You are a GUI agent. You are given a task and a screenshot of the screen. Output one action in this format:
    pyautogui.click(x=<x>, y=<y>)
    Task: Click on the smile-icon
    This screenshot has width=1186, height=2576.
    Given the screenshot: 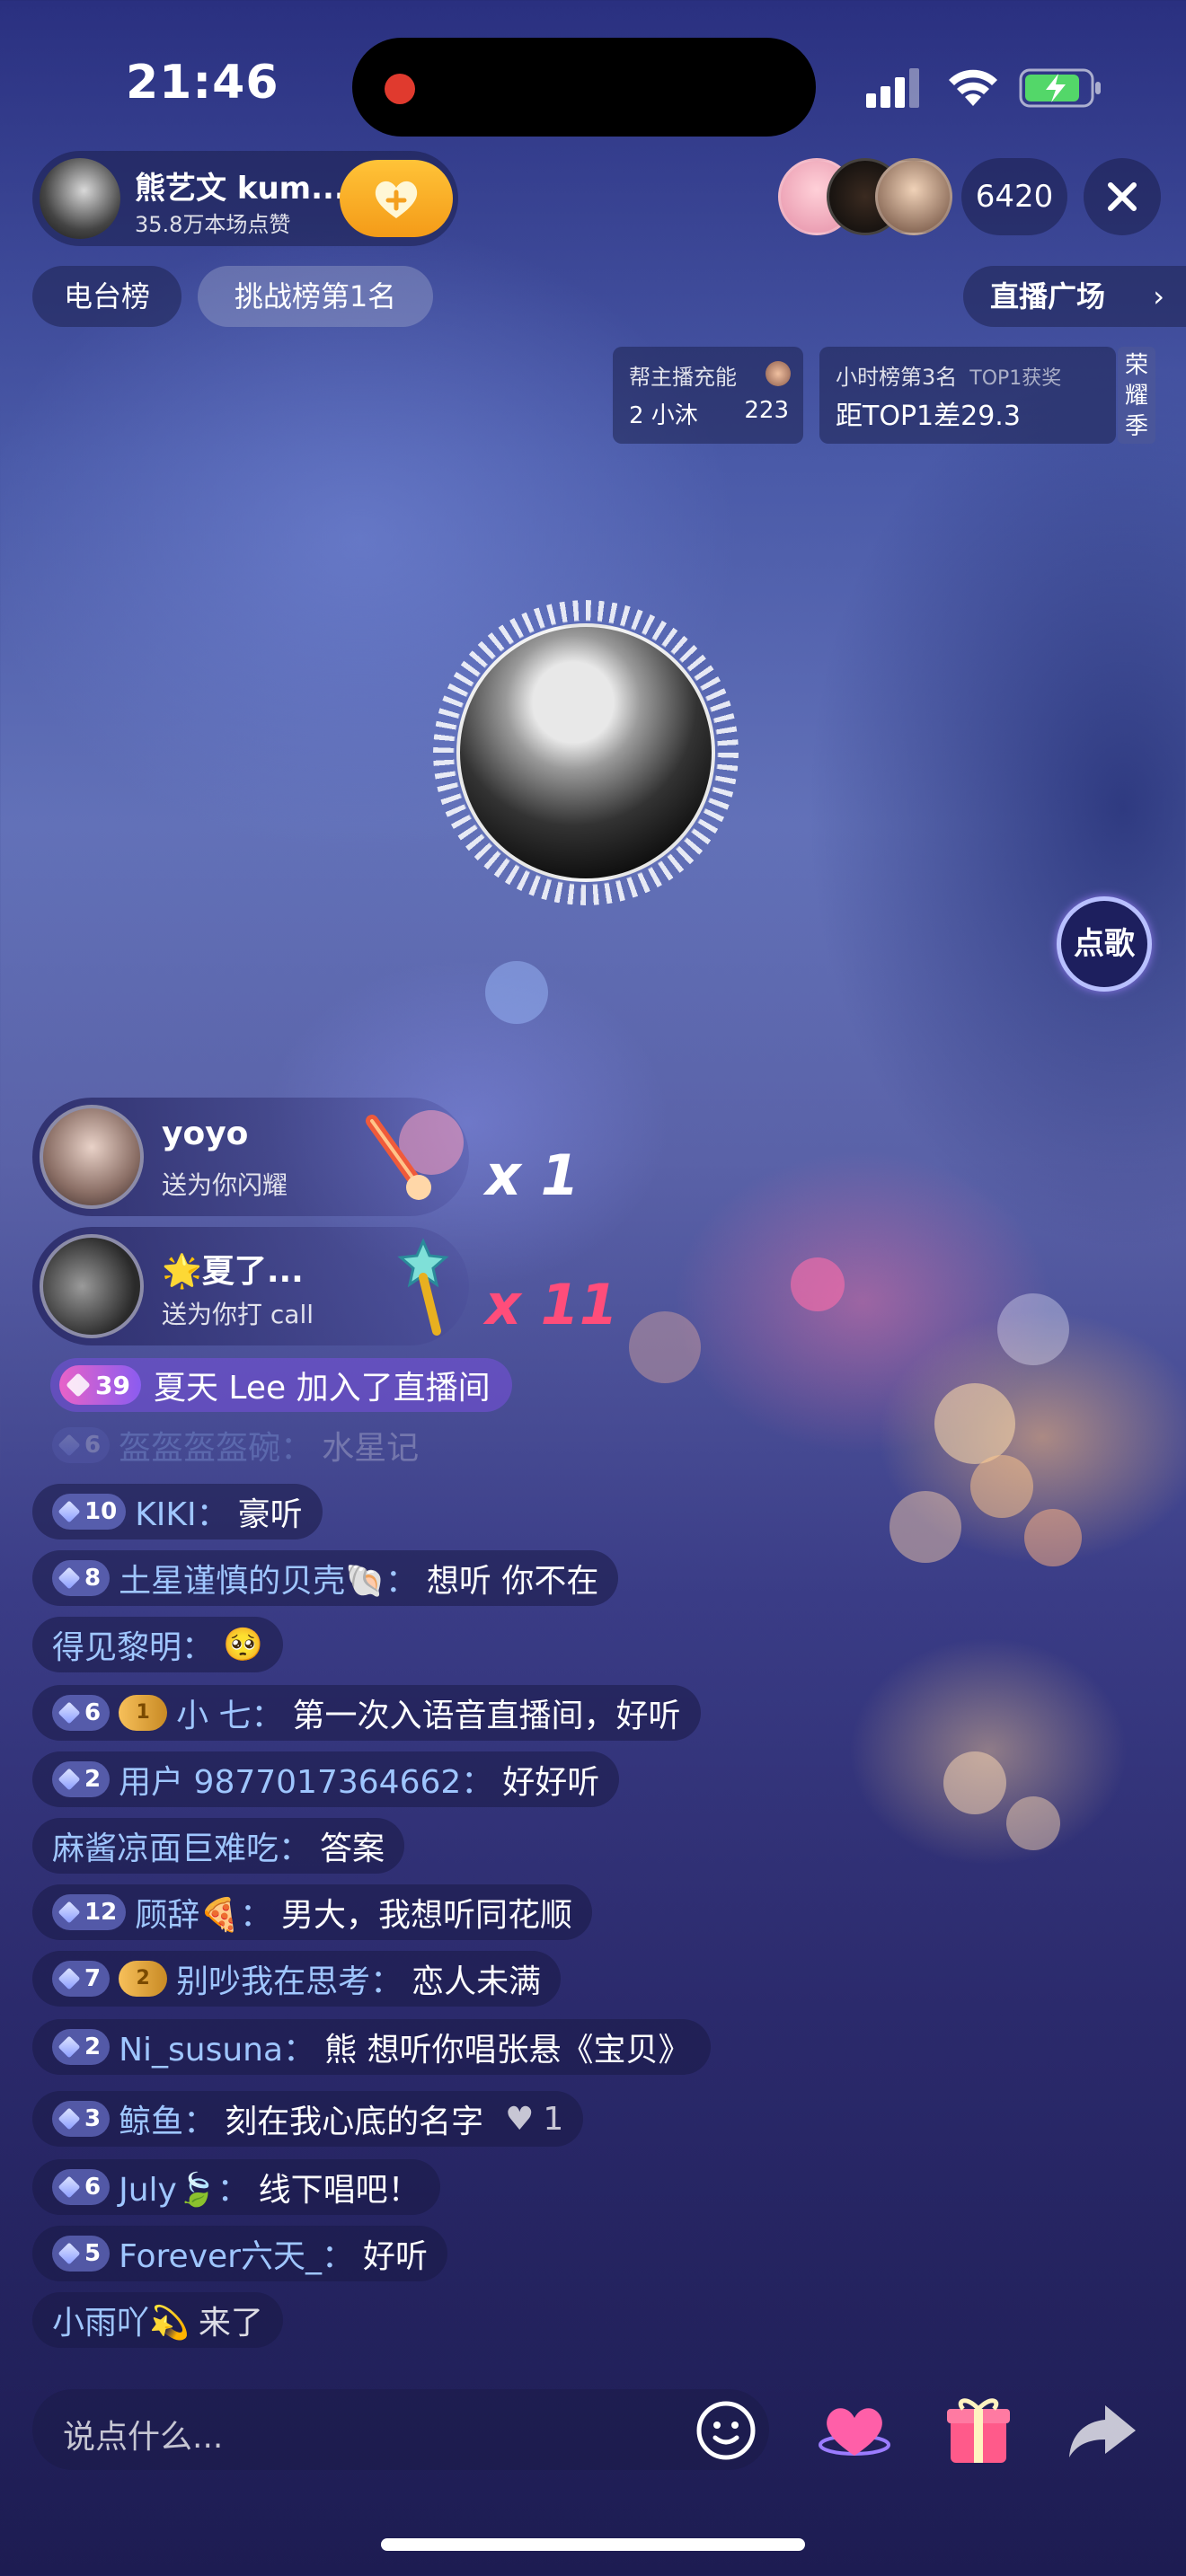 What is the action you would take?
    pyautogui.click(x=726, y=2430)
    